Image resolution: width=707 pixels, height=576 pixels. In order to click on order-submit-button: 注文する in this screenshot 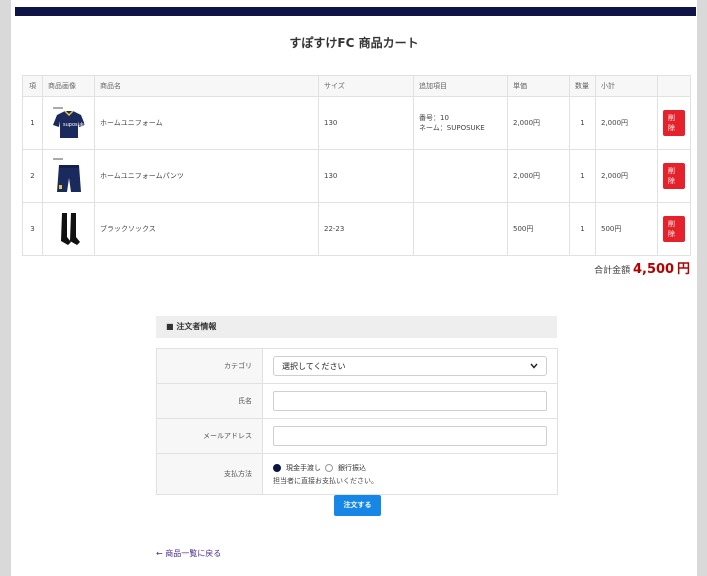, I will do `click(357, 505)`.